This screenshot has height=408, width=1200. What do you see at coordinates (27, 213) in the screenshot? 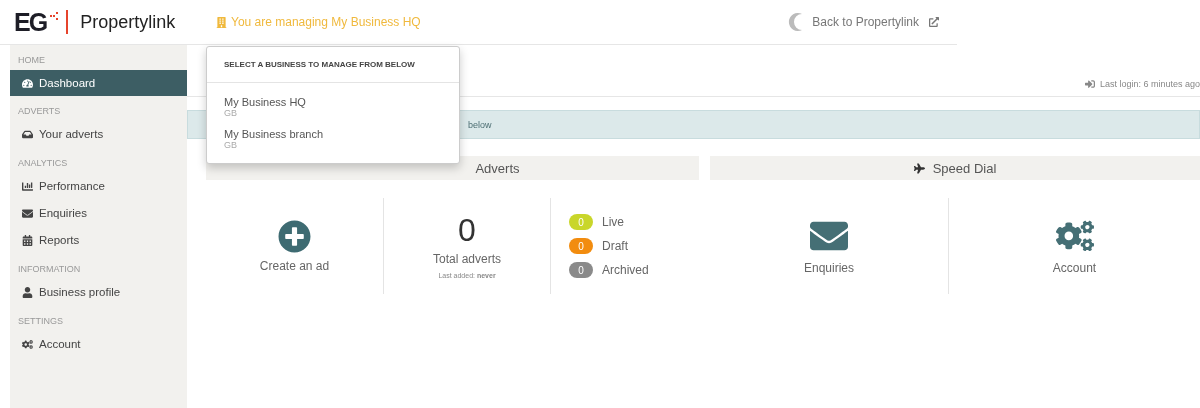
I see `envelope-icon` at bounding box center [27, 213].